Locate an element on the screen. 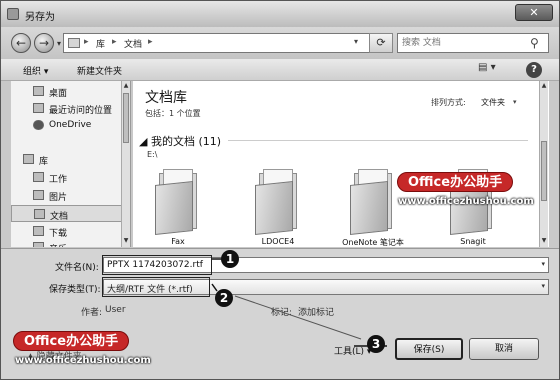  organize-button: 组织 ▾ is located at coordinates (35, 70).